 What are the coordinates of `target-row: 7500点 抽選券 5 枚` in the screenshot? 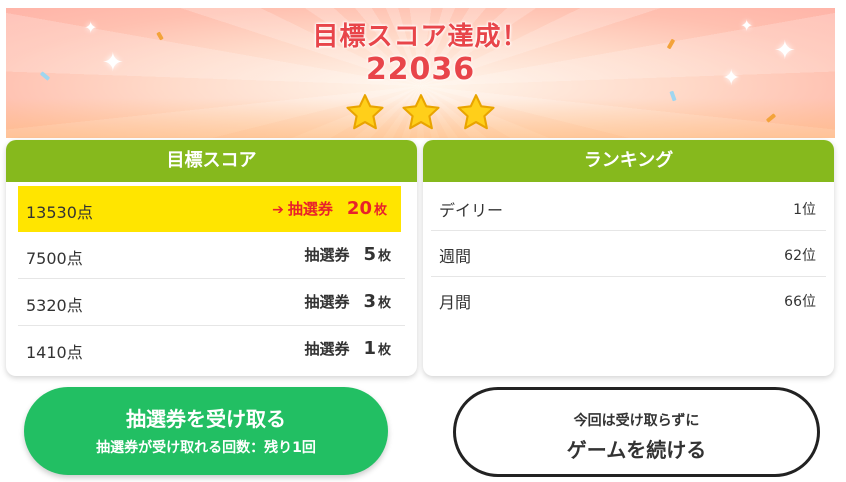 It's located at (211, 255).